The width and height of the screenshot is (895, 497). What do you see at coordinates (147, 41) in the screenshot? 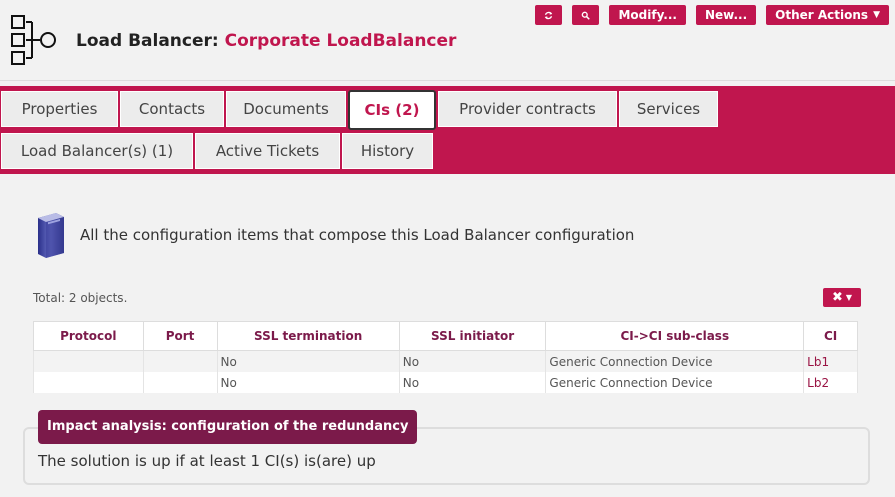
I see `object-type-label: Load Balancer:` at bounding box center [147, 41].